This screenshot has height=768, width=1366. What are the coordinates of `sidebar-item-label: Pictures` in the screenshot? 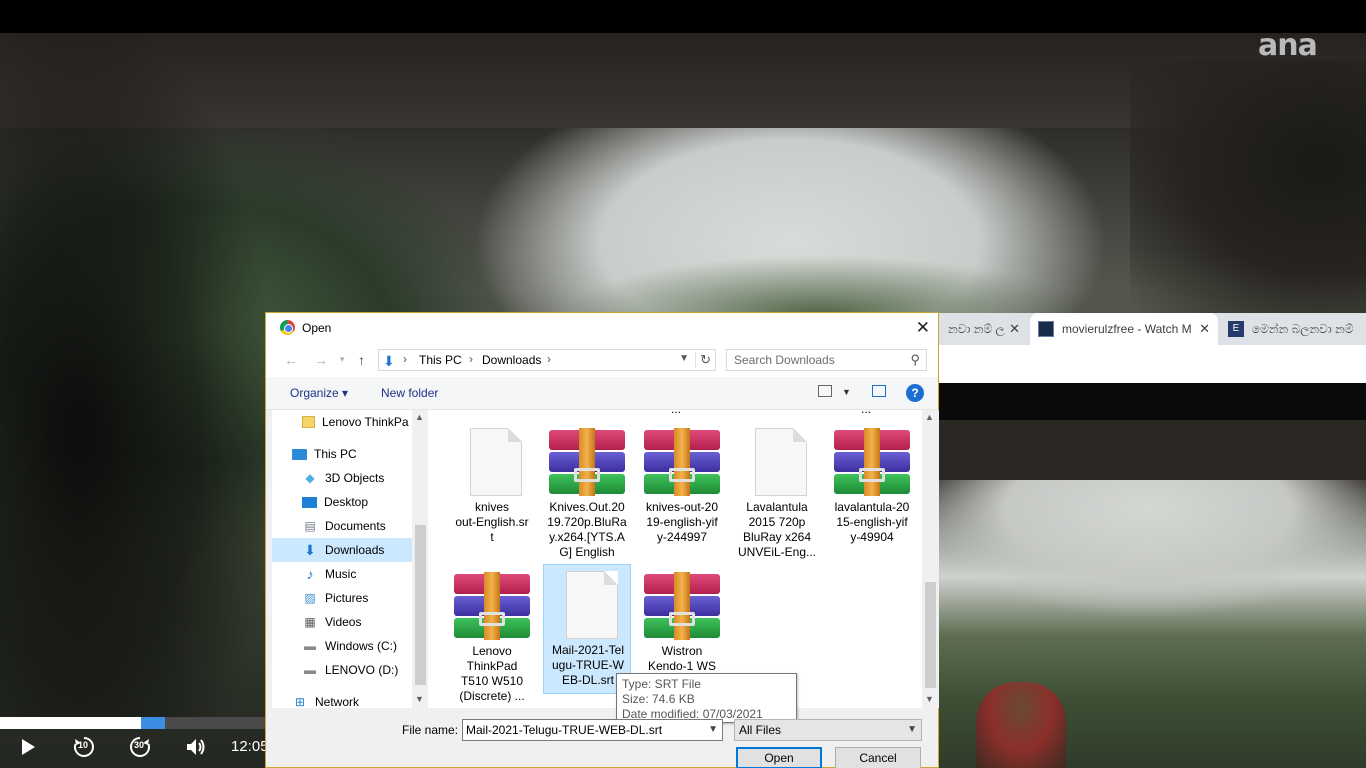 It's located at (347, 598).